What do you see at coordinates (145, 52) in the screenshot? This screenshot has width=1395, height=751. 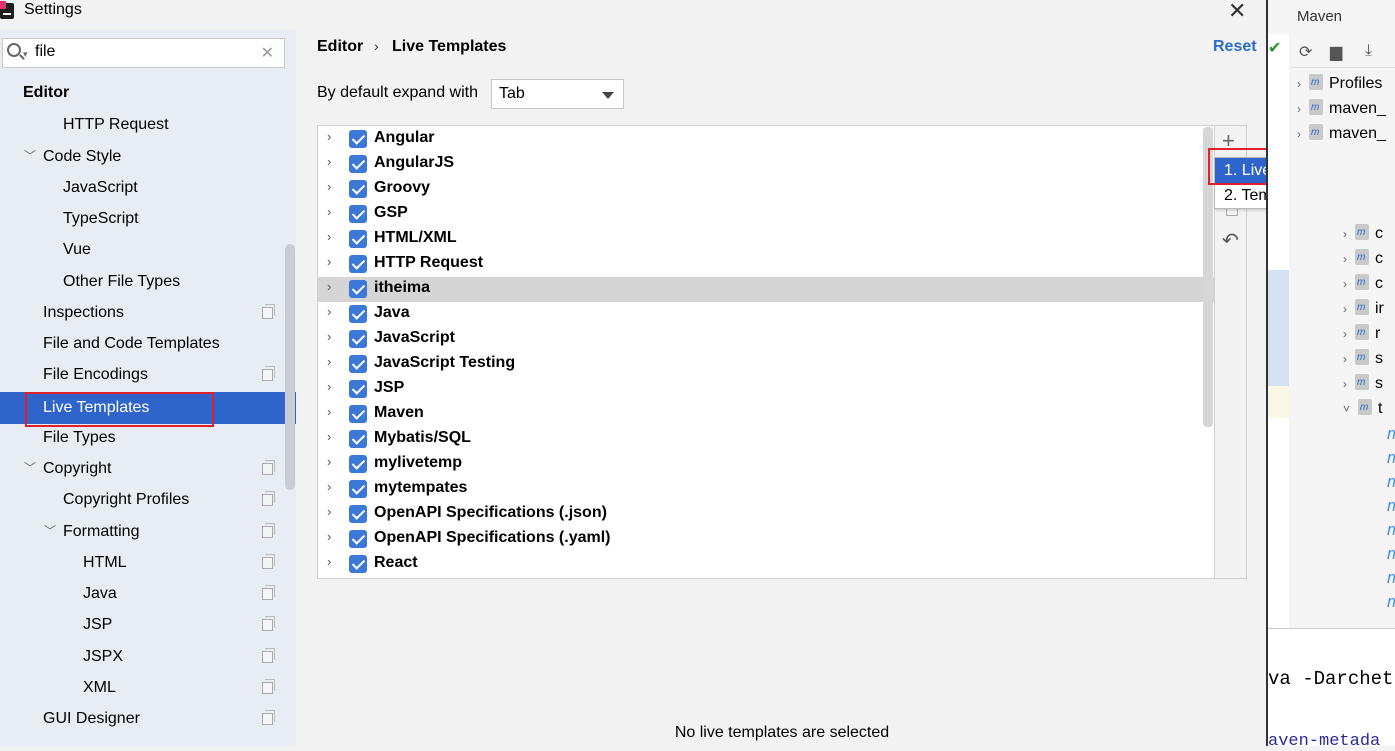 I see `search-input` at bounding box center [145, 52].